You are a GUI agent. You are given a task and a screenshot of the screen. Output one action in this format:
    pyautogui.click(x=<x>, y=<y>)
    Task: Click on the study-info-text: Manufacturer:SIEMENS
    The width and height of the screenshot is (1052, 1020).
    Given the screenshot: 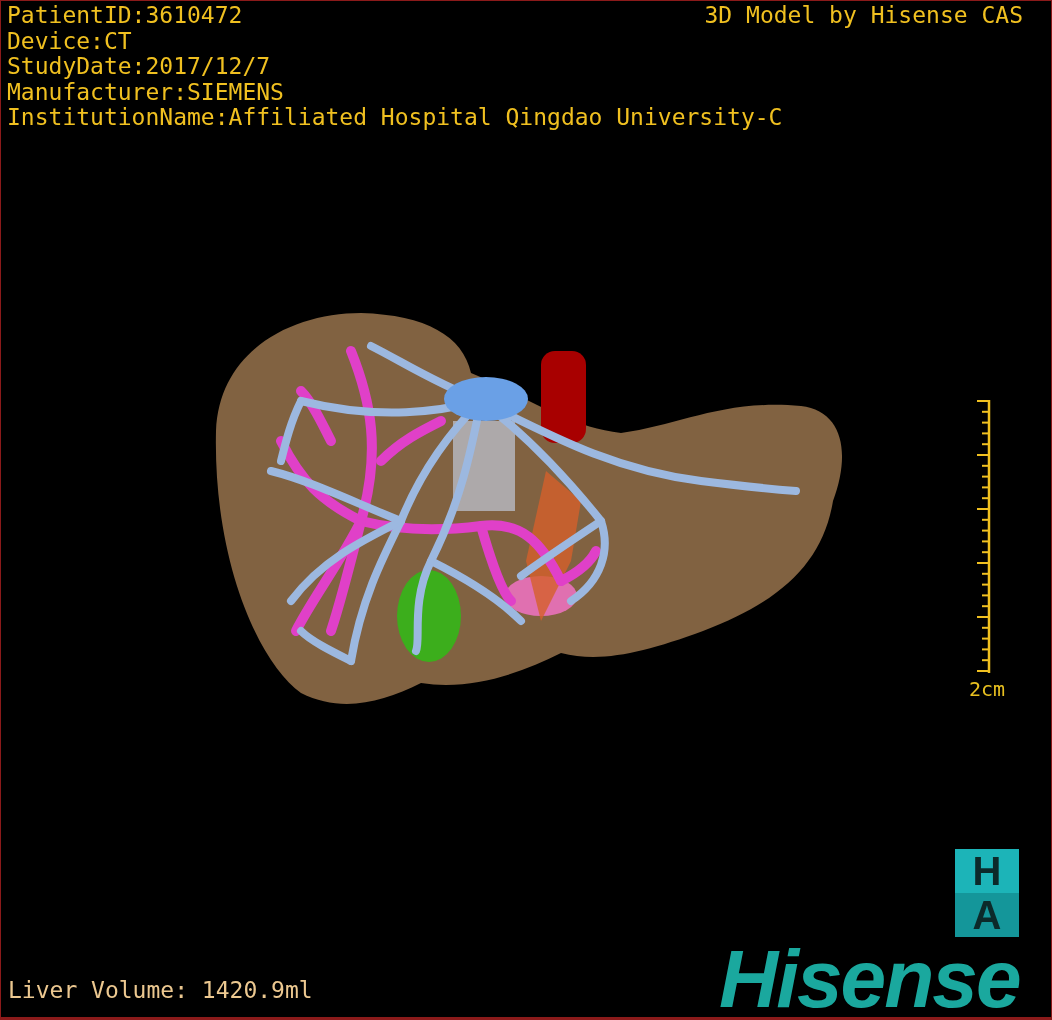 What is the action you would take?
    pyautogui.click(x=145, y=92)
    